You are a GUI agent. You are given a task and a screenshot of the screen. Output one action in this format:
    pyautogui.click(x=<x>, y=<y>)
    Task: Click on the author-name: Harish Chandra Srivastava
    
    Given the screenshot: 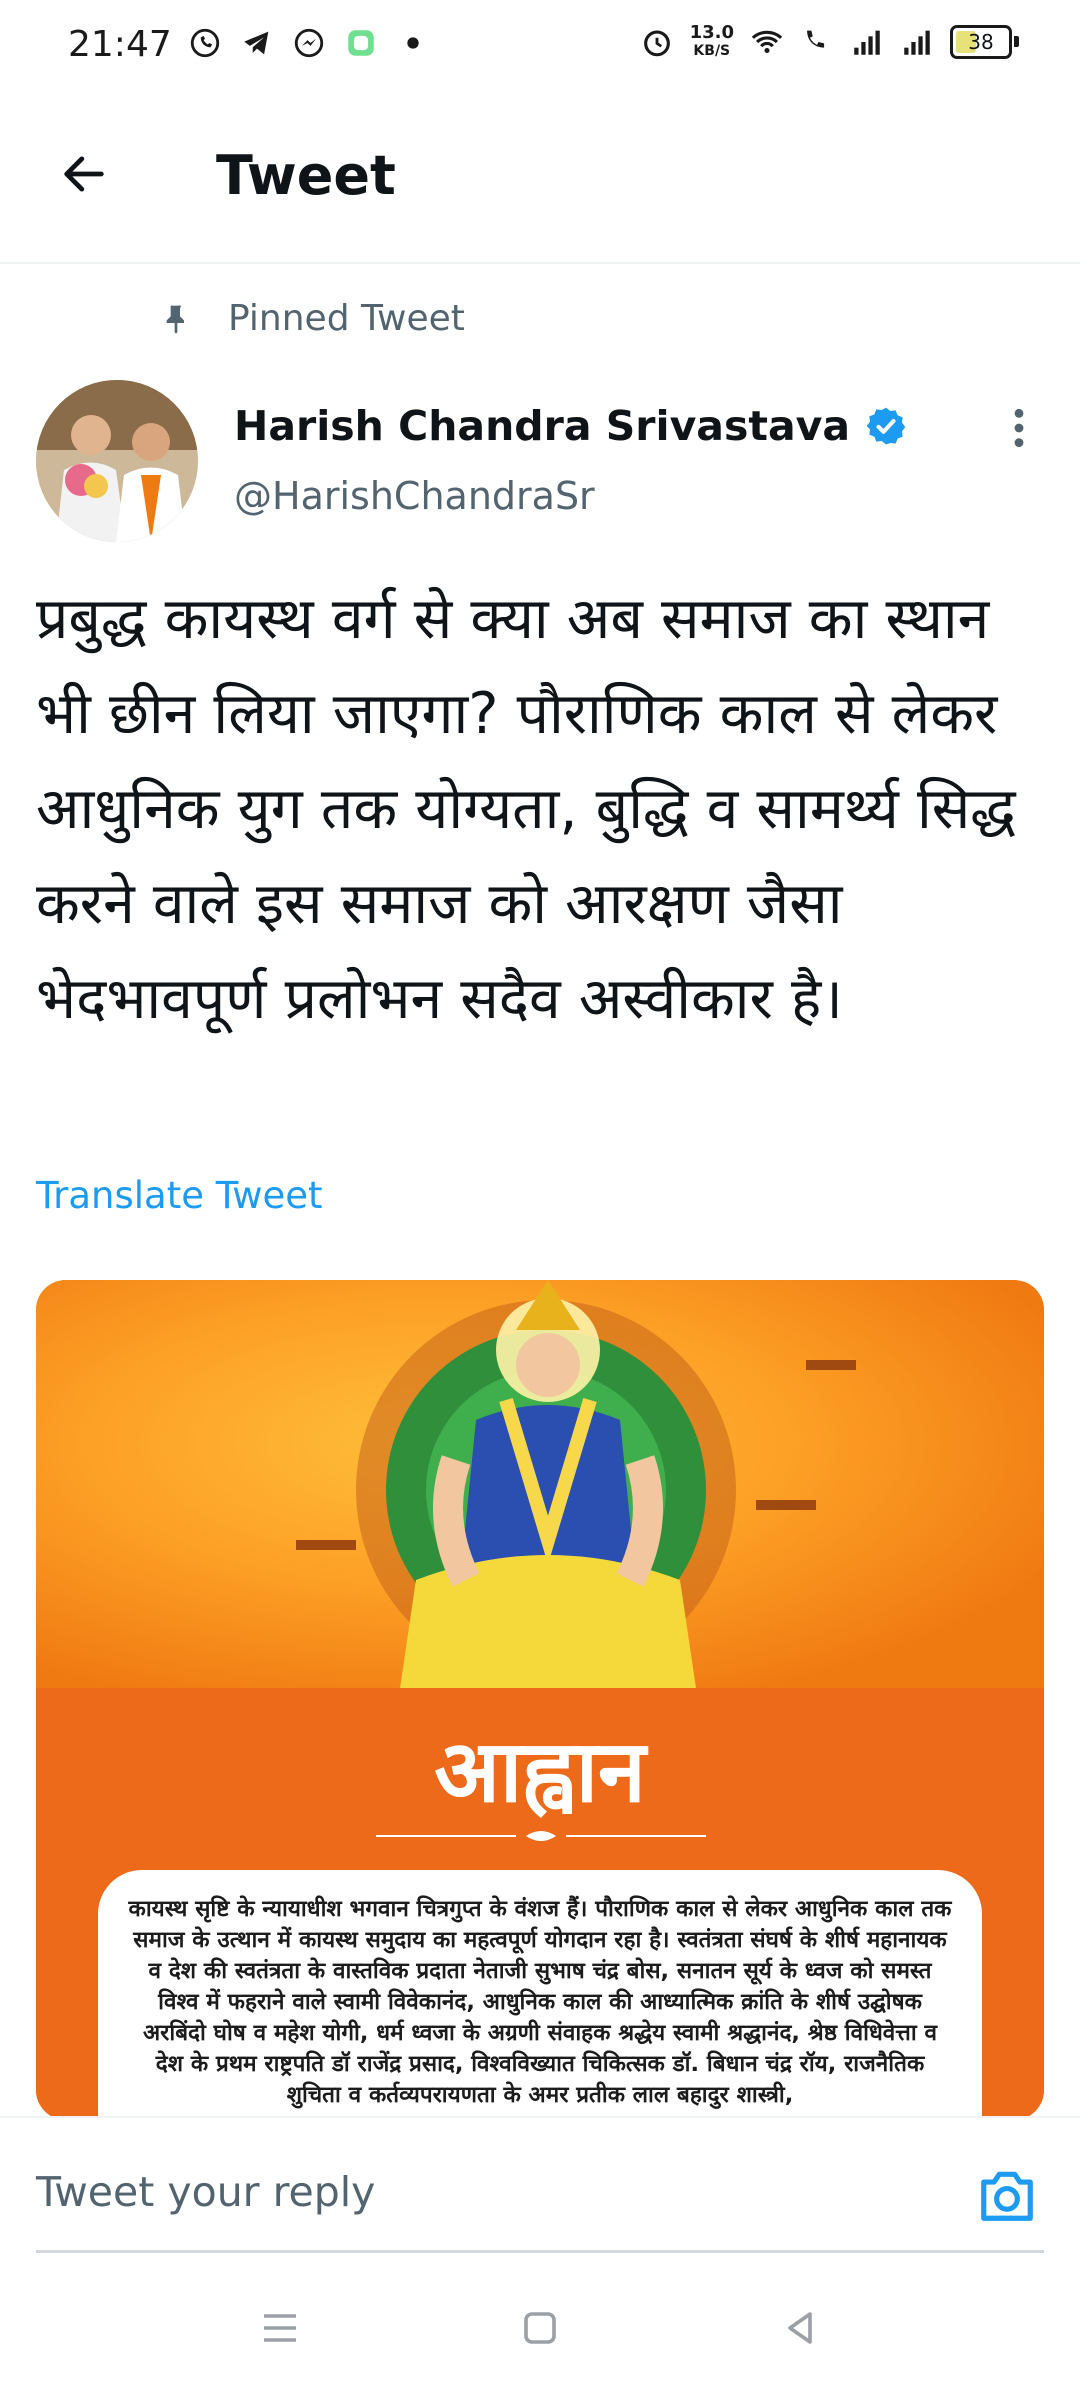 What is the action you would take?
    pyautogui.click(x=570, y=426)
    